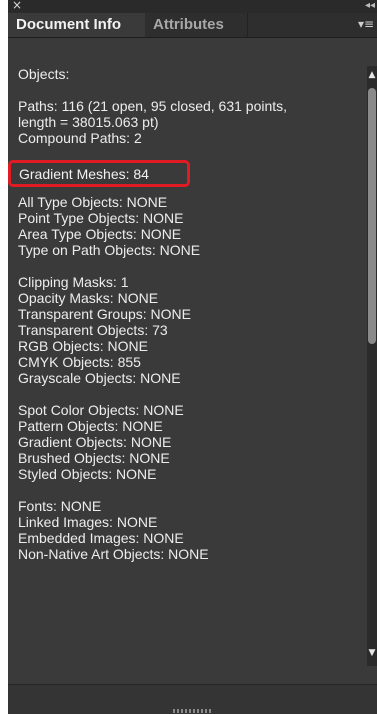 This screenshot has width=377, height=714. I want to click on type-info-line: Area Type Objects: NONE, so click(100, 234).